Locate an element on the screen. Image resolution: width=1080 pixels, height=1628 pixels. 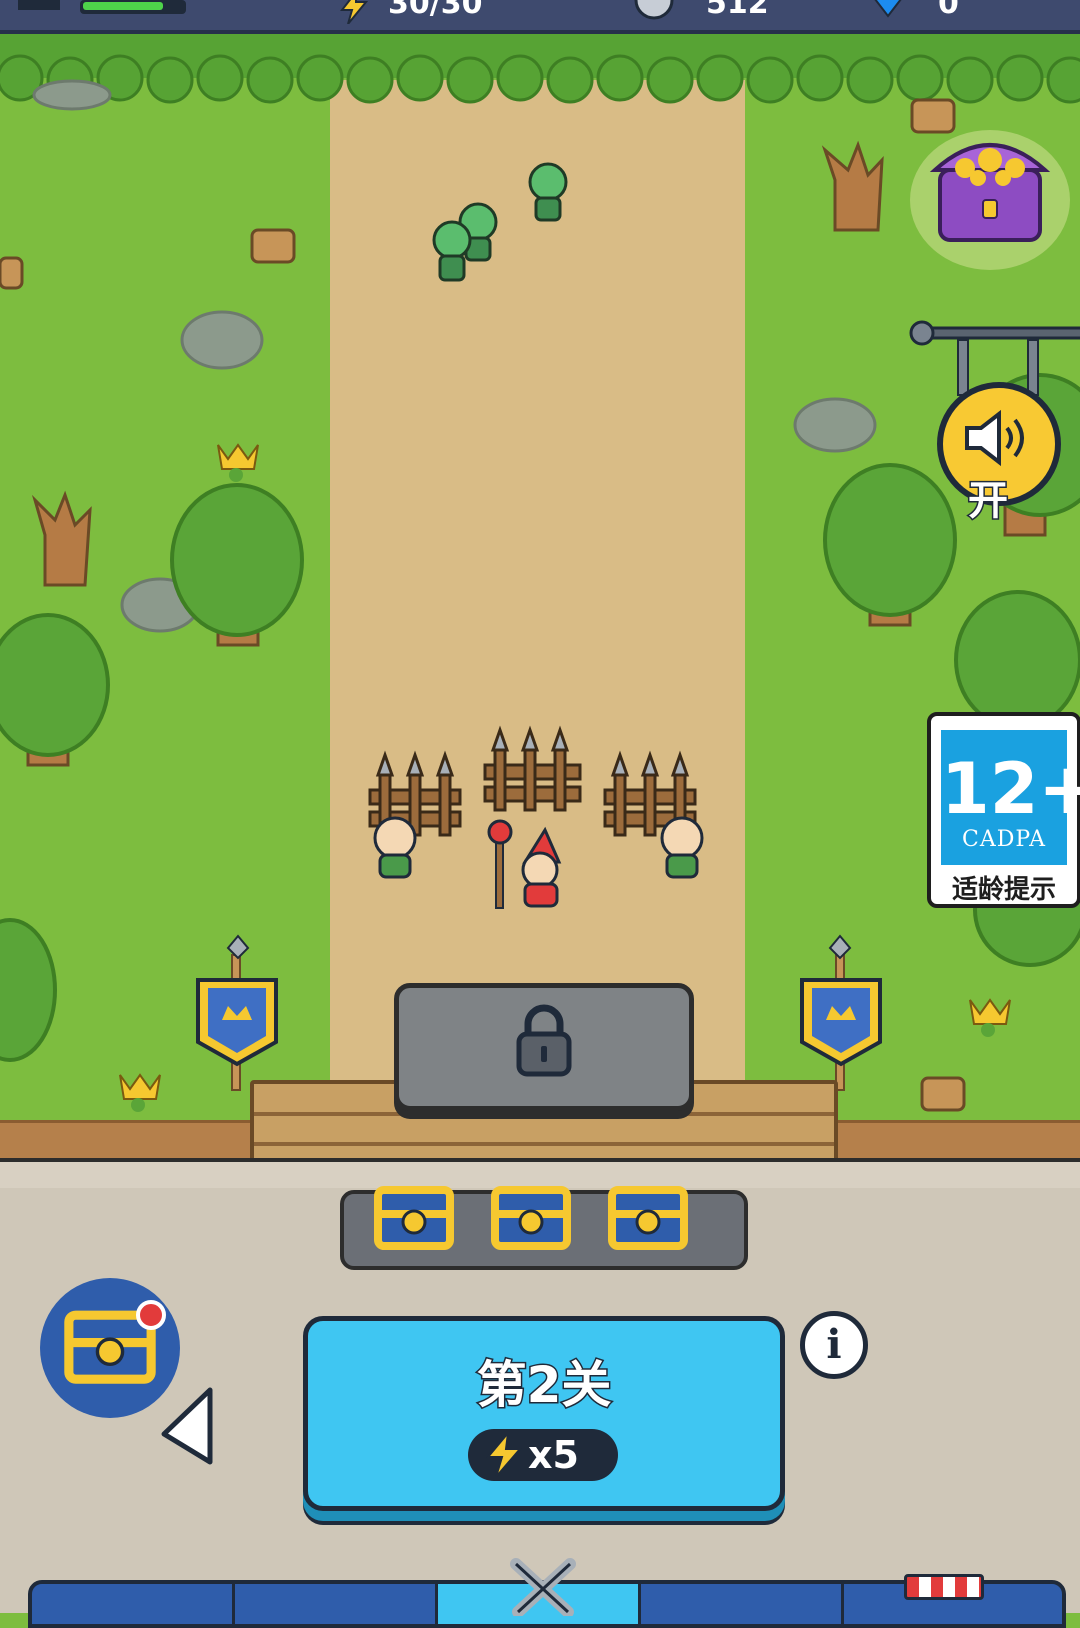
chest-slot-2-icon is located at coordinates (531, 1217).